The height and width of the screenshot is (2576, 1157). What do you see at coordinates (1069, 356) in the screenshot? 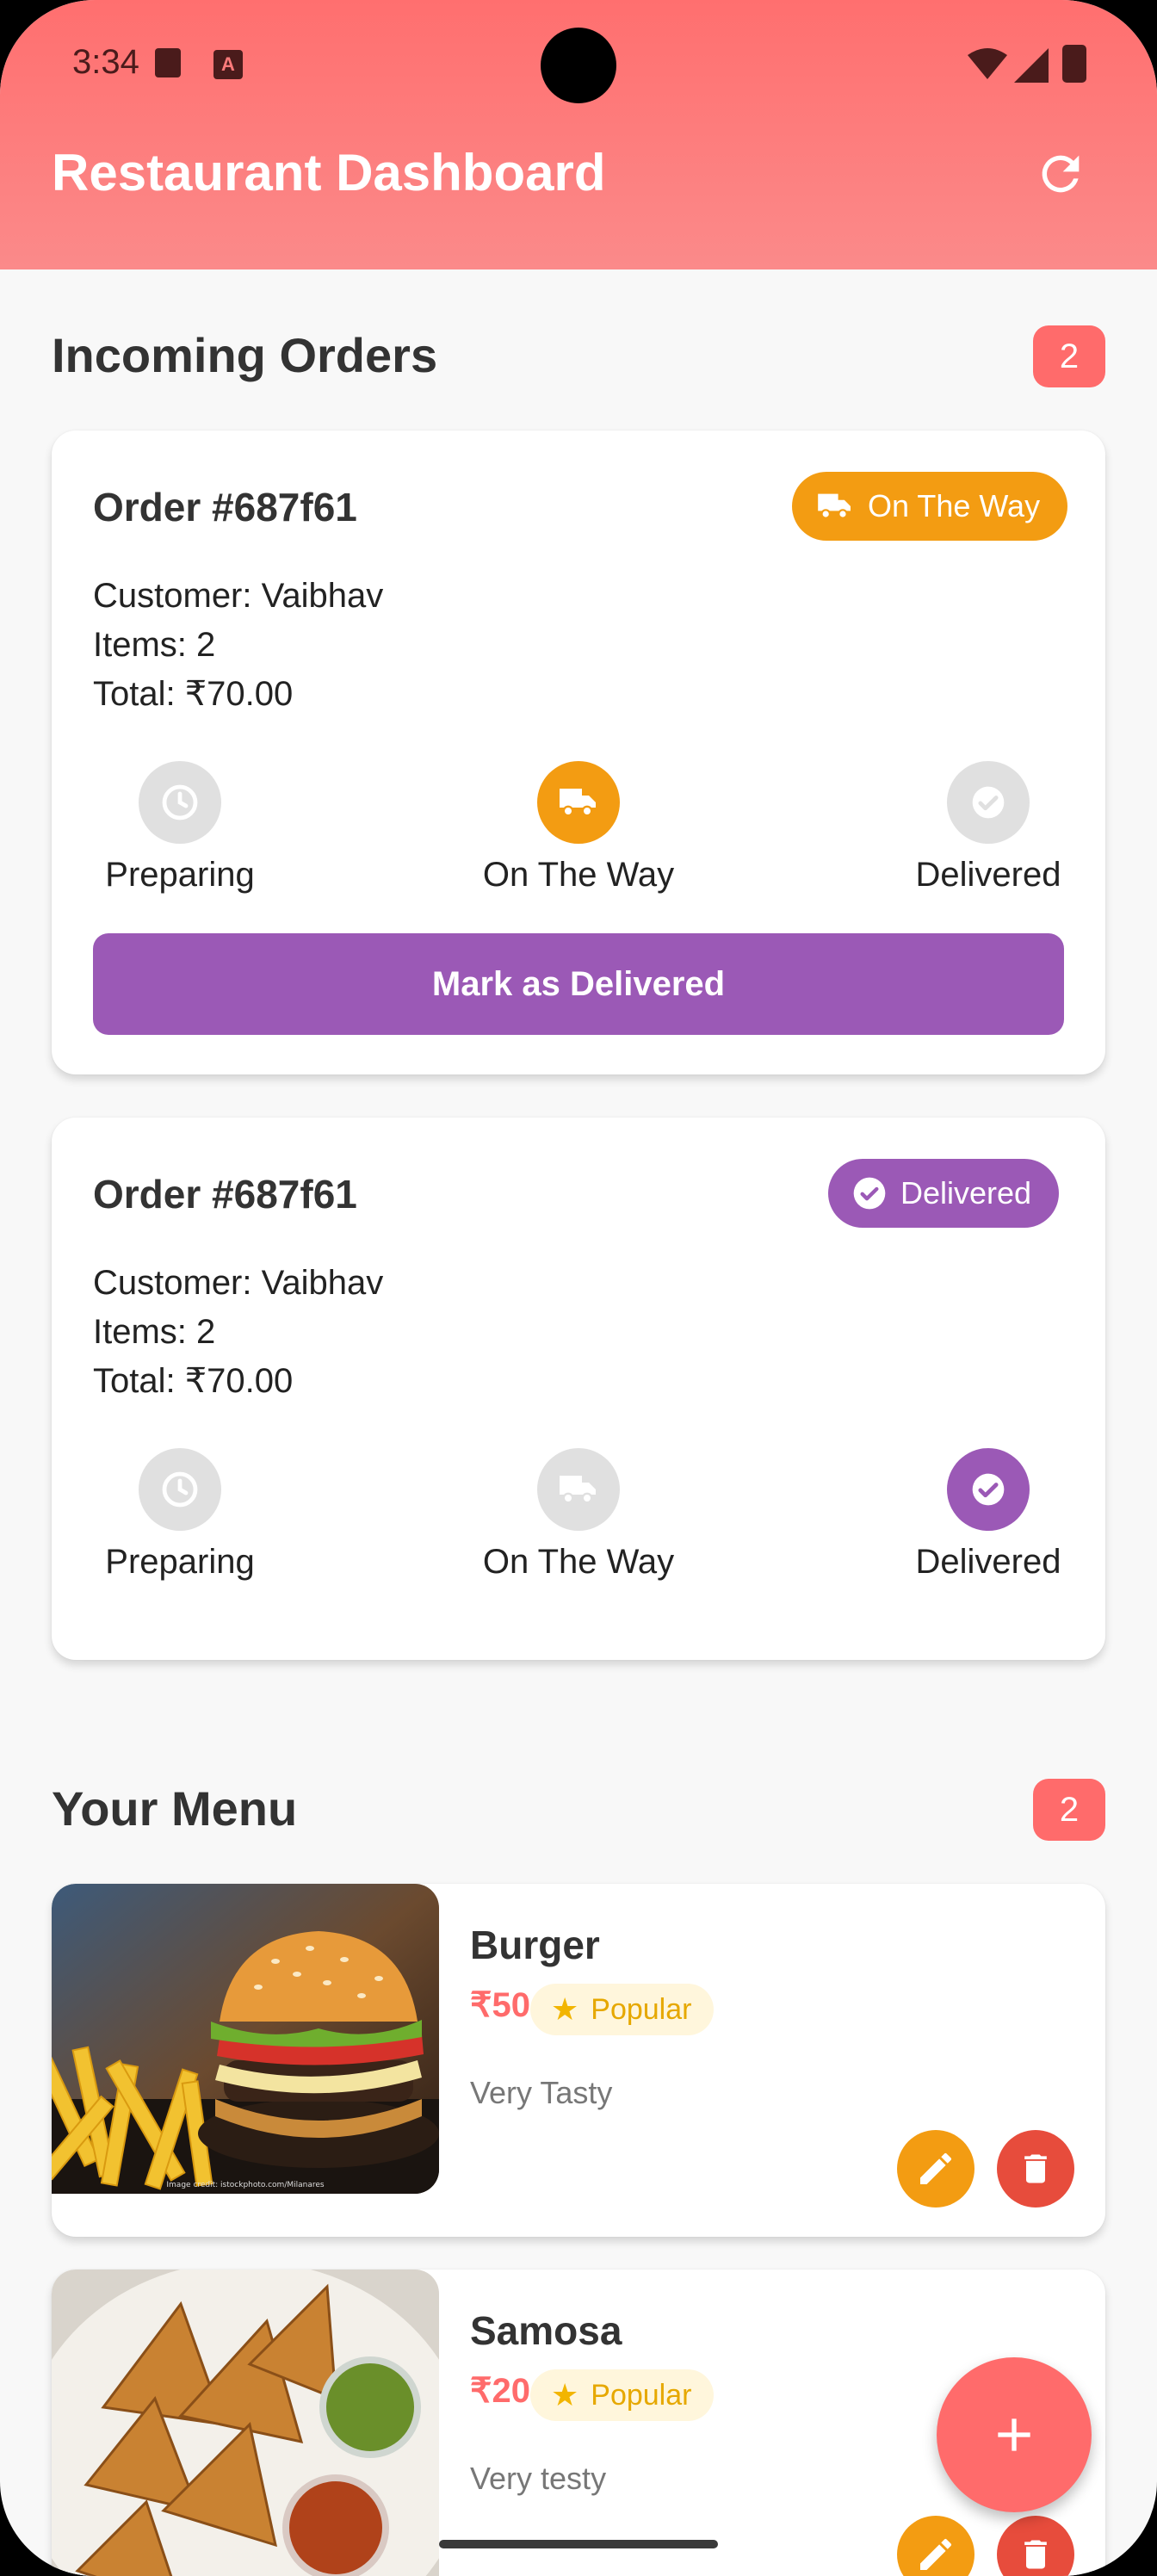
I see `orders-count-badge: 2` at bounding box center [1069, 356].